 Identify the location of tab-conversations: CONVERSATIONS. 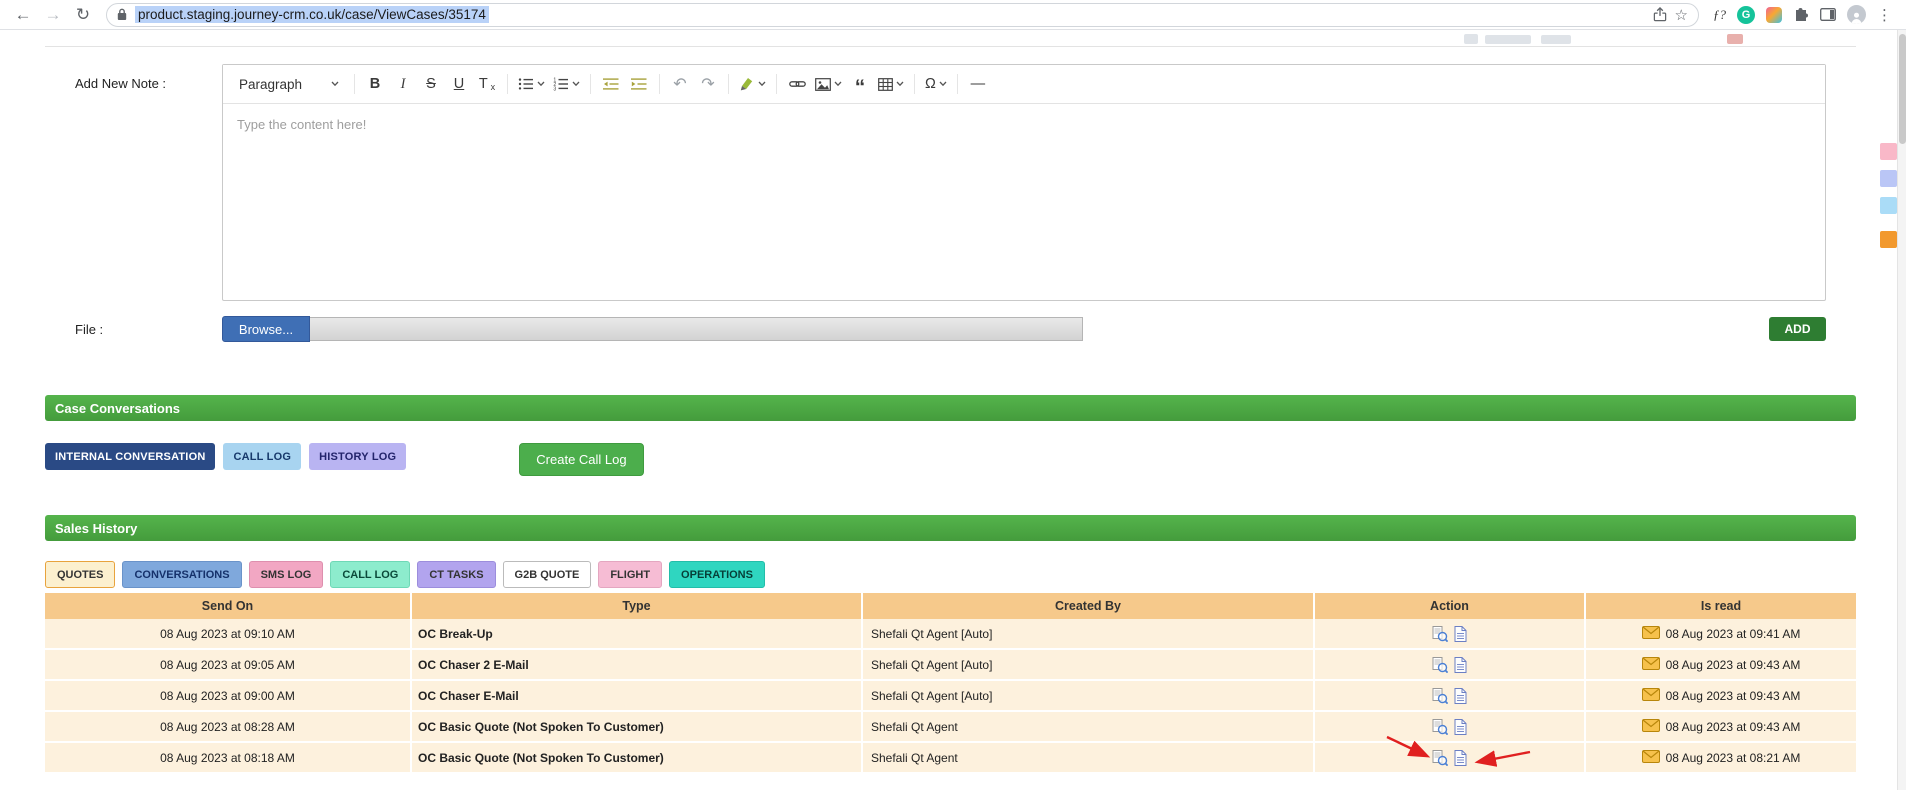
(182, 574).